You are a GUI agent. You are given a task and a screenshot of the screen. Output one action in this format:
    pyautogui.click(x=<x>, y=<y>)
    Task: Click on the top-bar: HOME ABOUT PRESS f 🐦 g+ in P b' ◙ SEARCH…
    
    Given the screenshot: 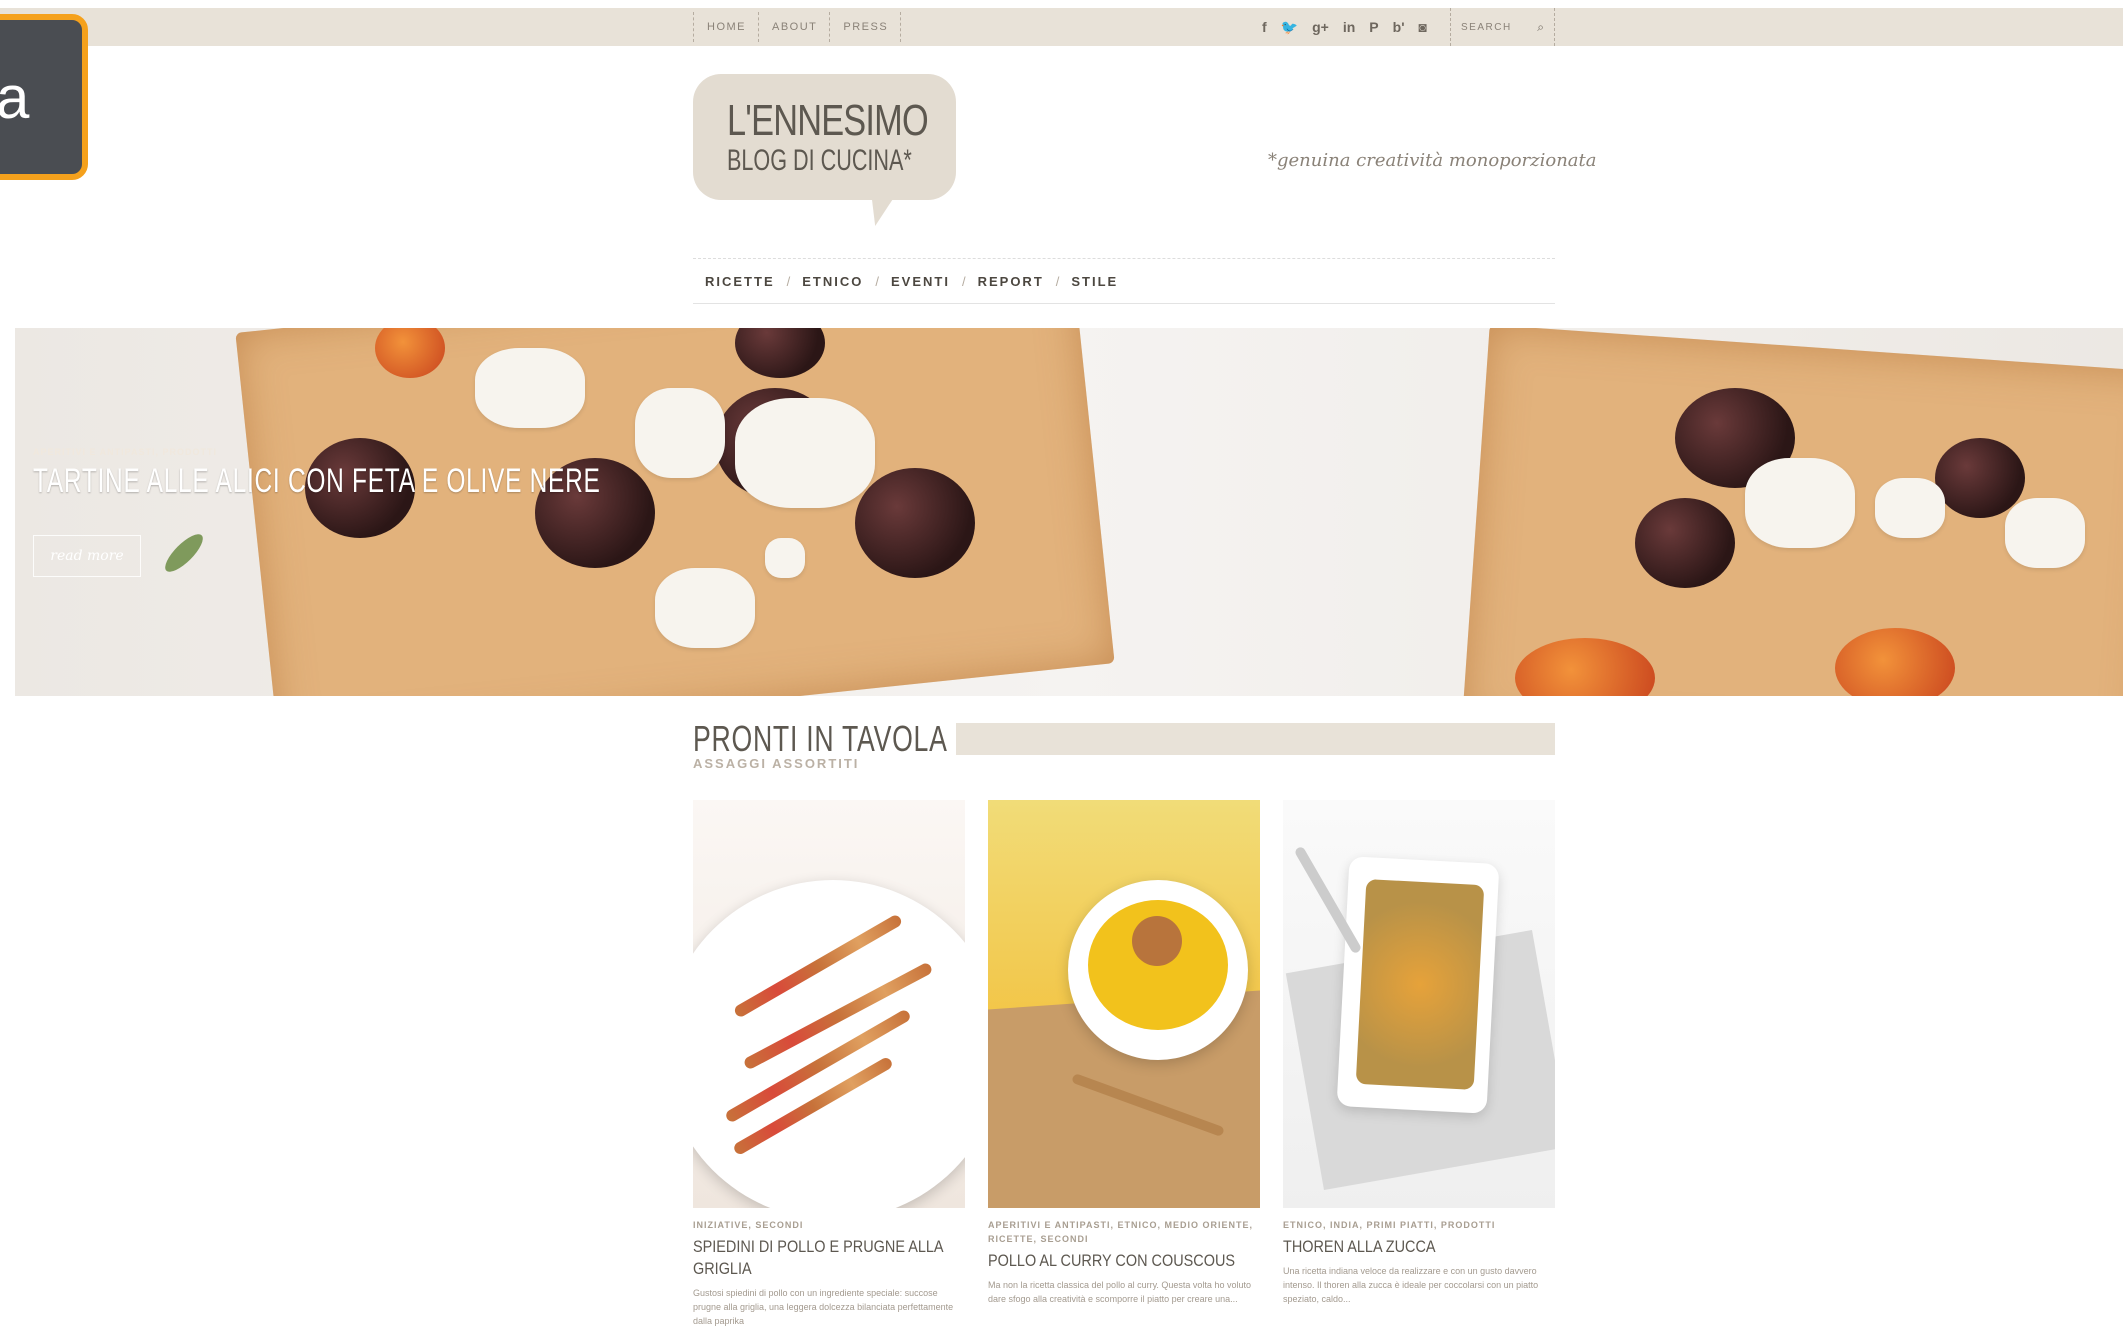 What is the action you would take?
    pyautogui.click(x=1061, y=27)
    